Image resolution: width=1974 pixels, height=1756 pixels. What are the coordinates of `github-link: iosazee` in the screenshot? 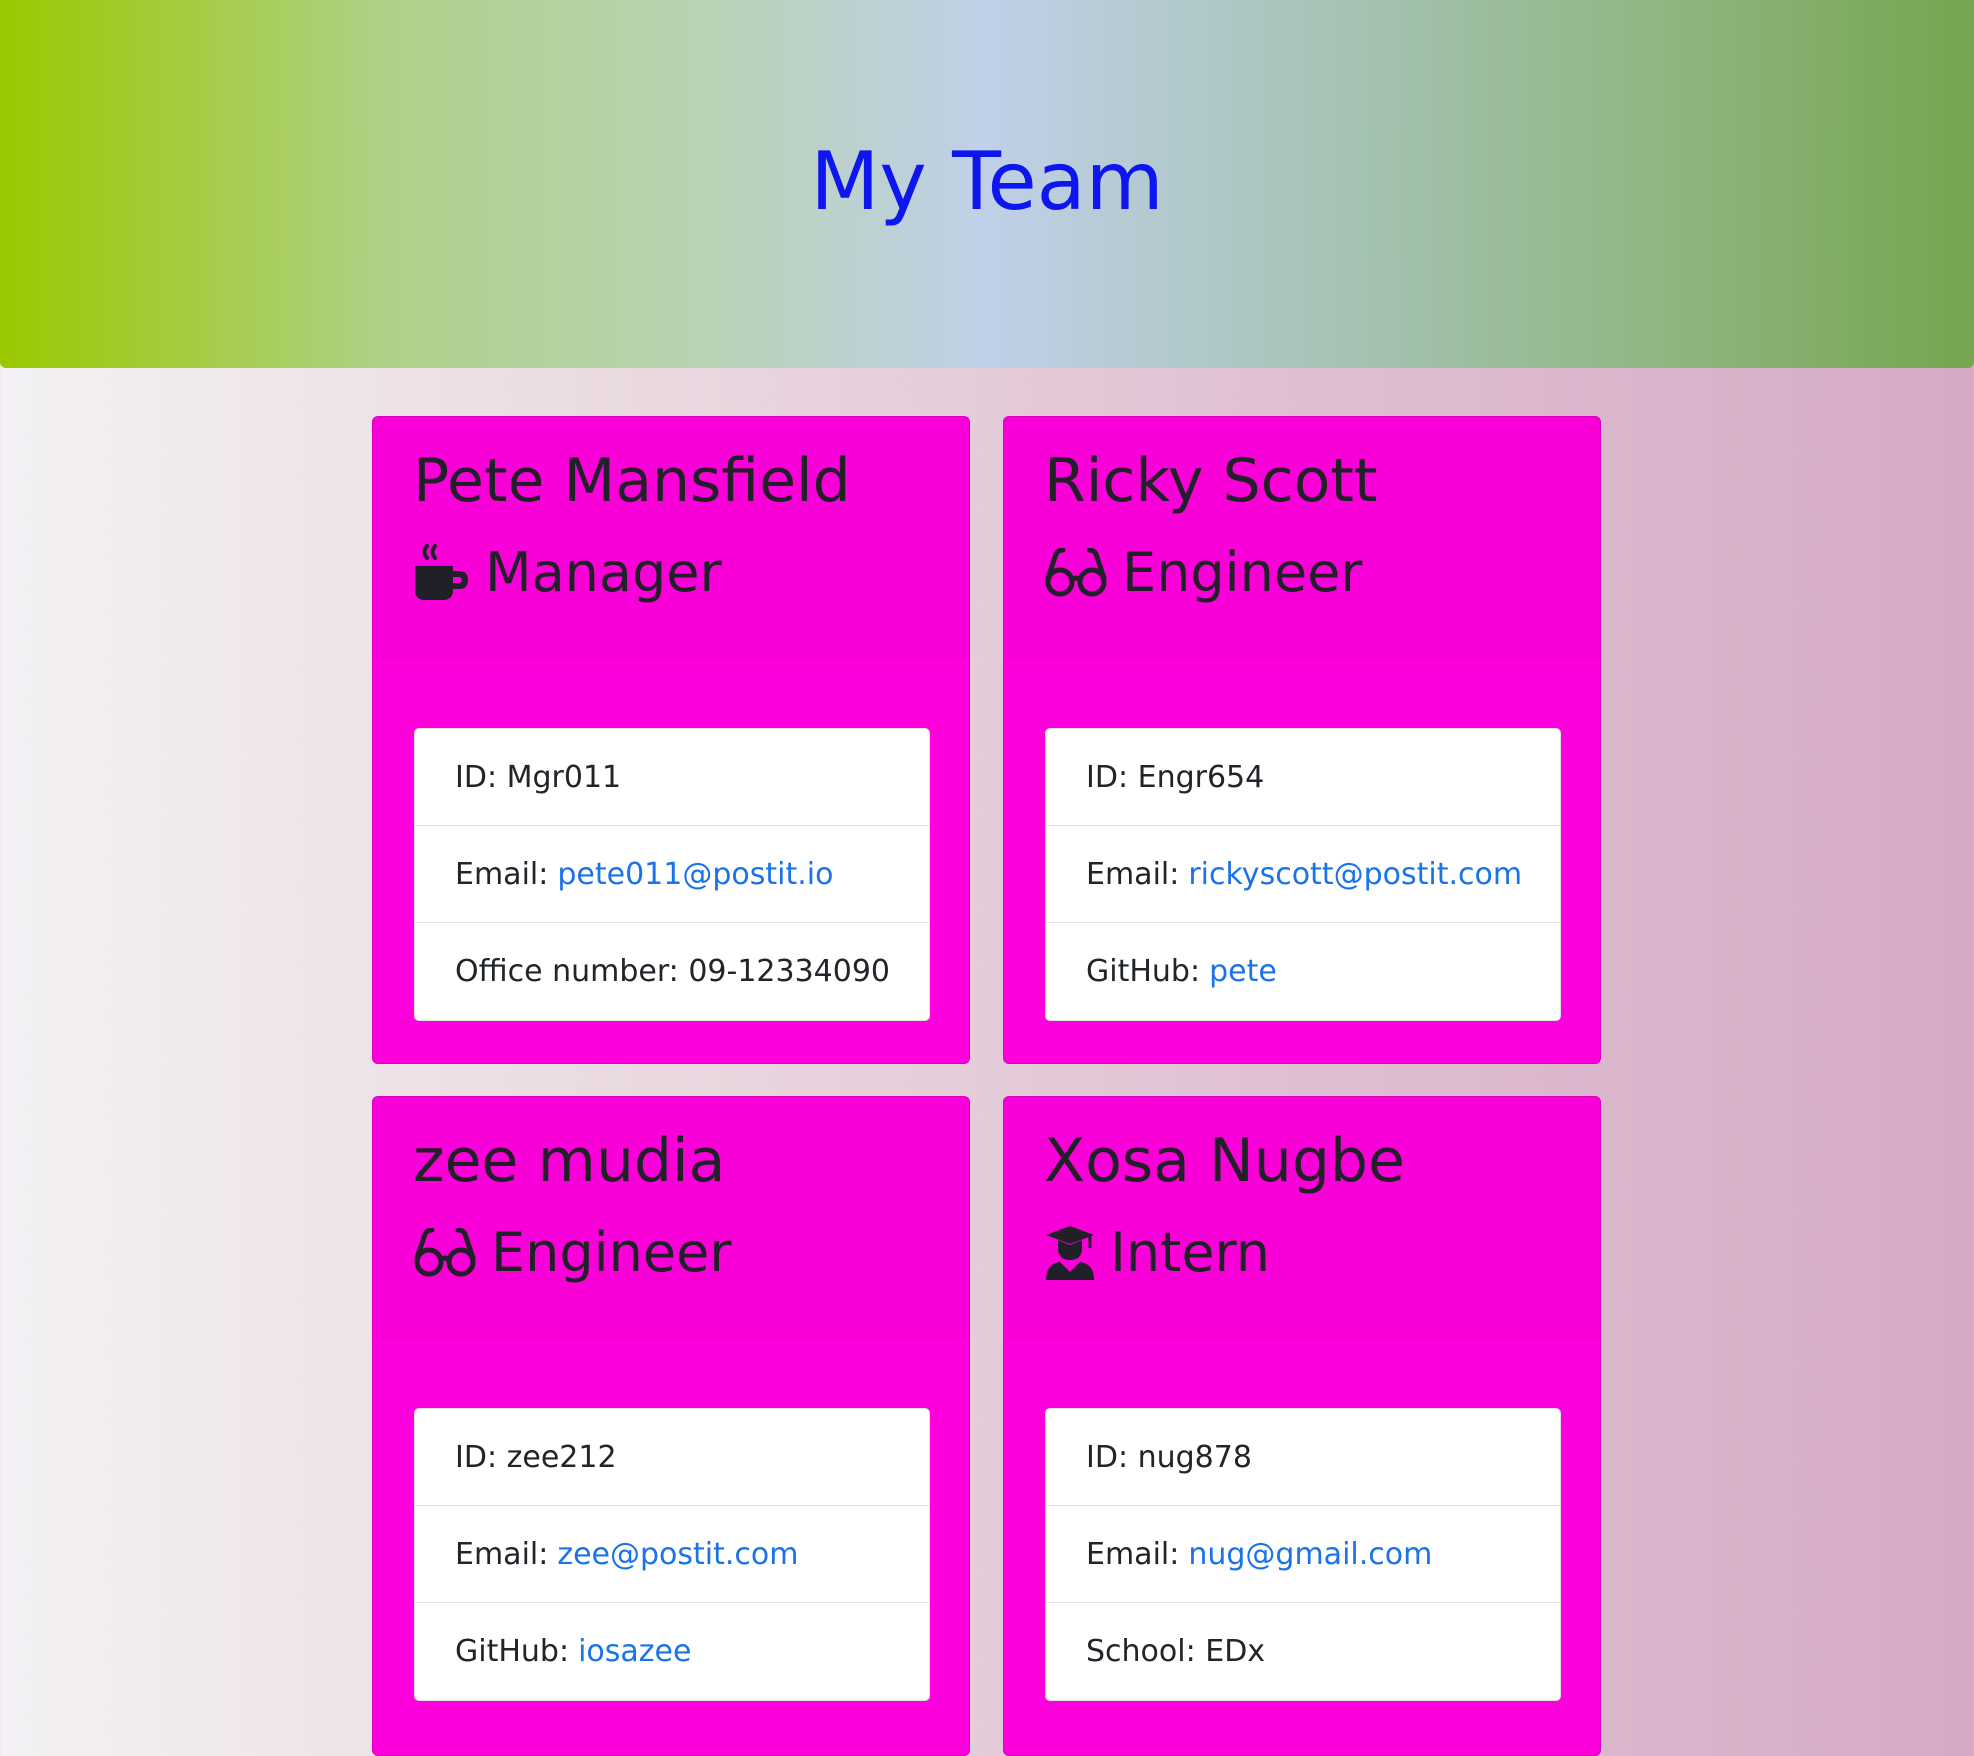 It's located at (634, 1651).